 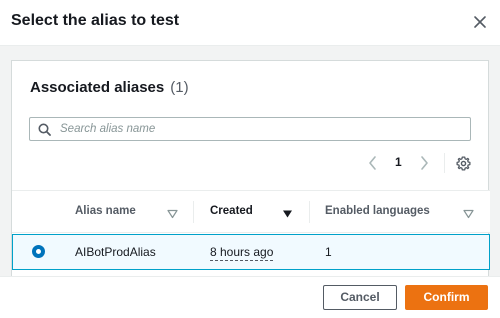 I want to click on alias-count: (1), so click(x=179, y=87).